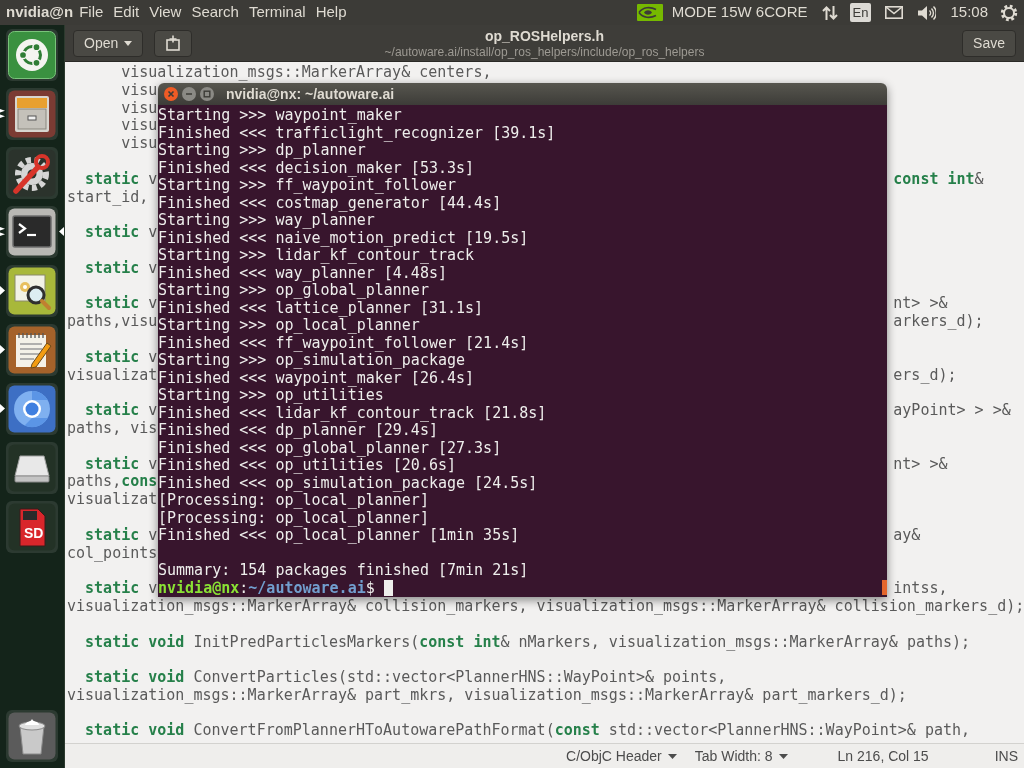 The height and width of the screenshot is (768, 1024). What do you see at coordinates (544, 35) in the screenshot?
I see `document-title: op_ROSHelpers.h` at bounding box center [544, 35].